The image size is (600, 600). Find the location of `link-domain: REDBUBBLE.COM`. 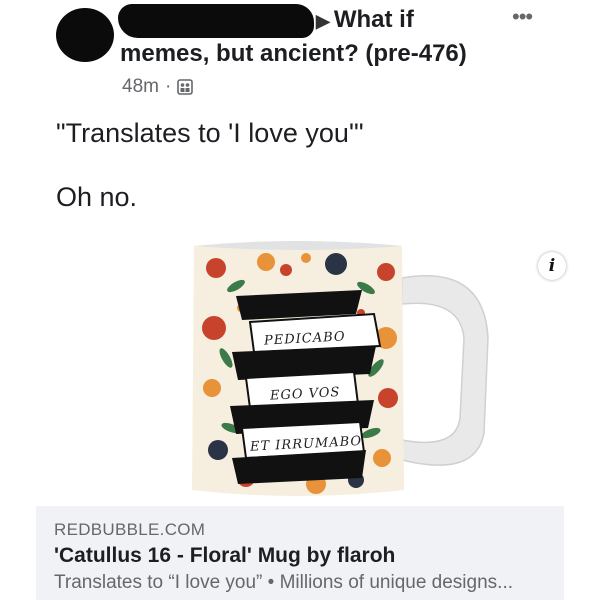

link-domain: REDBUBBLE.COM is located at coordinates (130, 529).